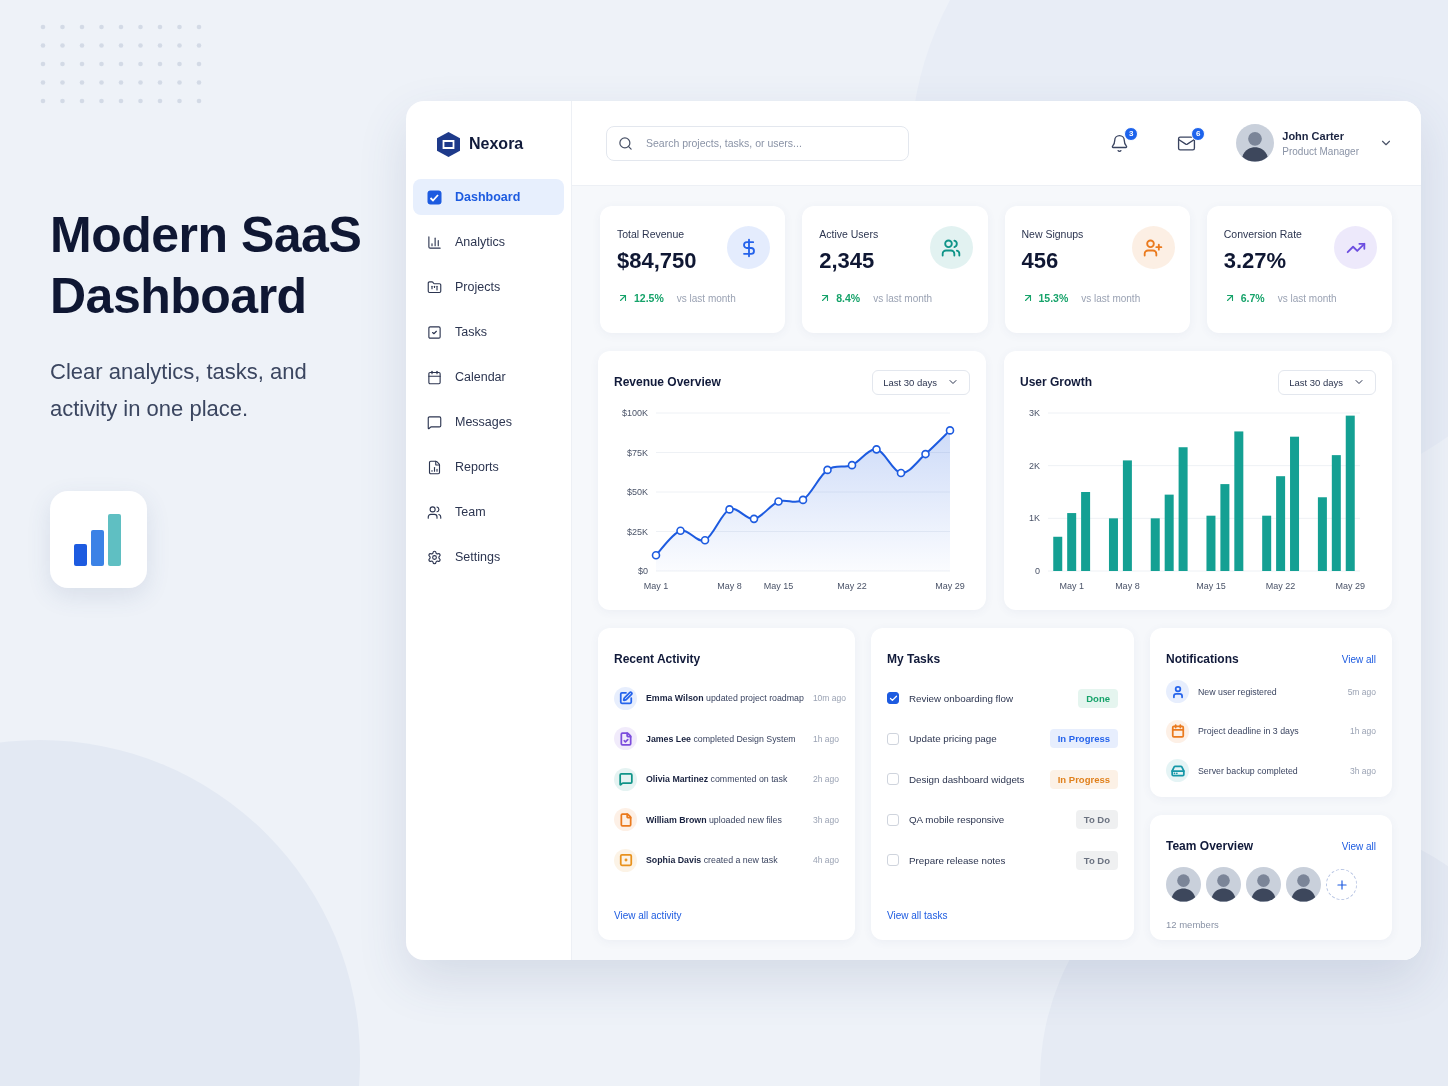  I want to click on stat-change: 8.4%, so click(848, 298).